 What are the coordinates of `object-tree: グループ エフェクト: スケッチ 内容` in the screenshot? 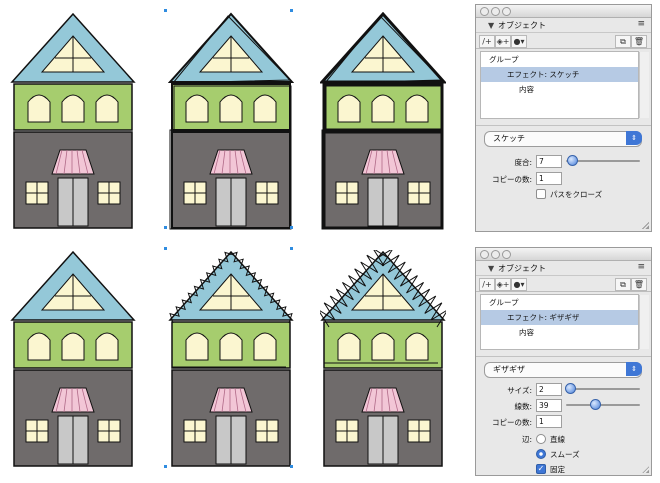 It's located at (564, 85).